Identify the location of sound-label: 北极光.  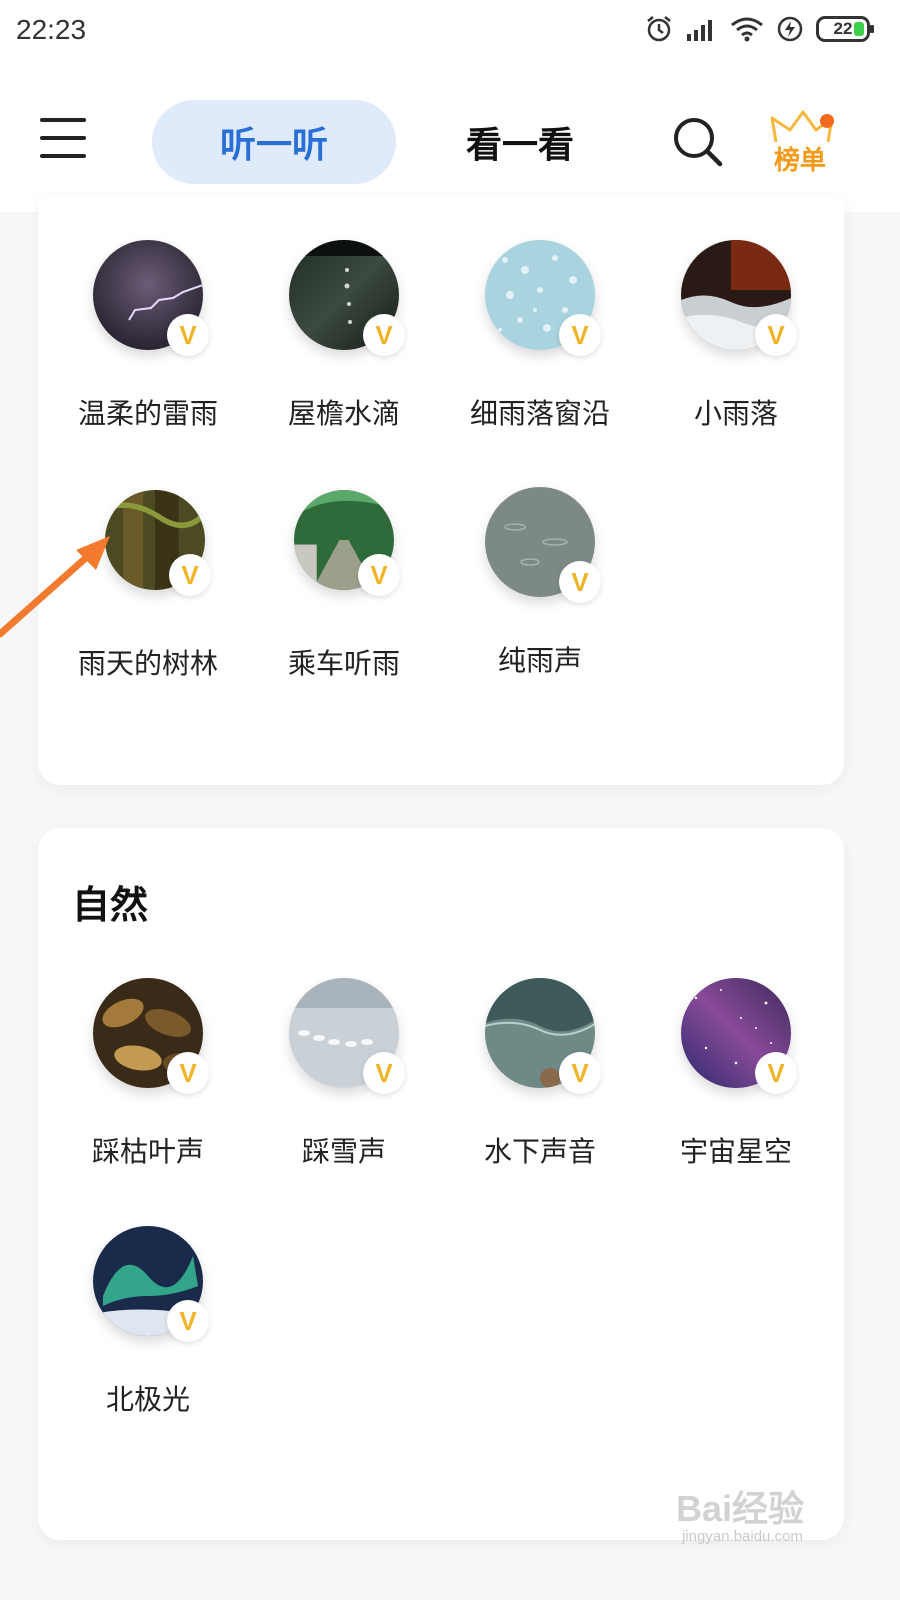
(147, 1399).